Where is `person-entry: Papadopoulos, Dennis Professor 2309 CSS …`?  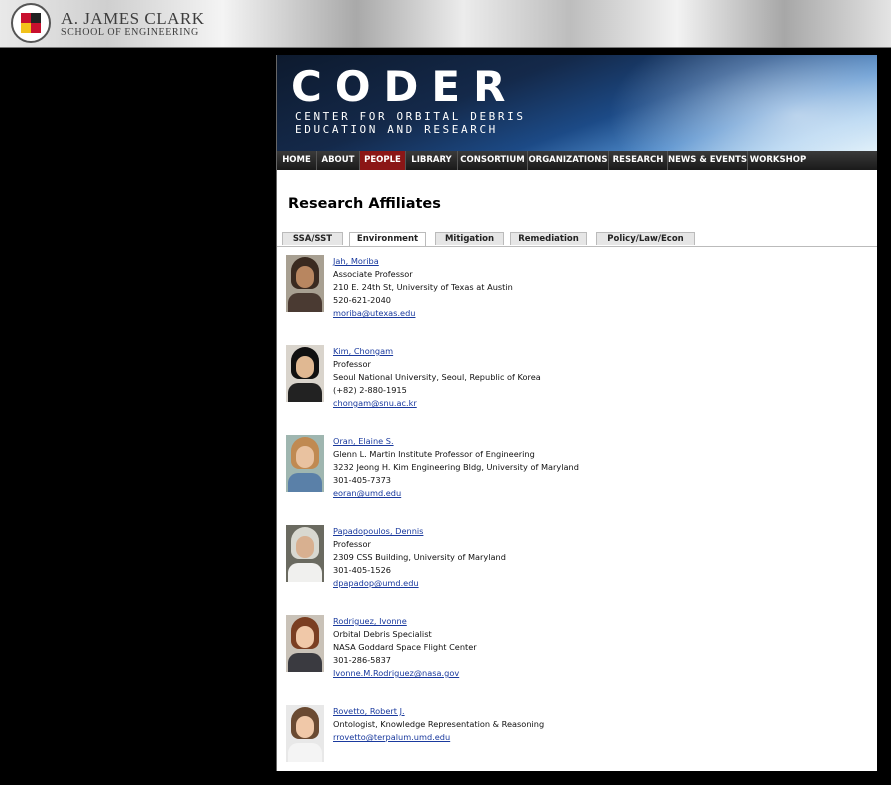 person-entry: Papadopoulos, Dennis Professor 2309 CSS … is located at coordinates (576, 565).